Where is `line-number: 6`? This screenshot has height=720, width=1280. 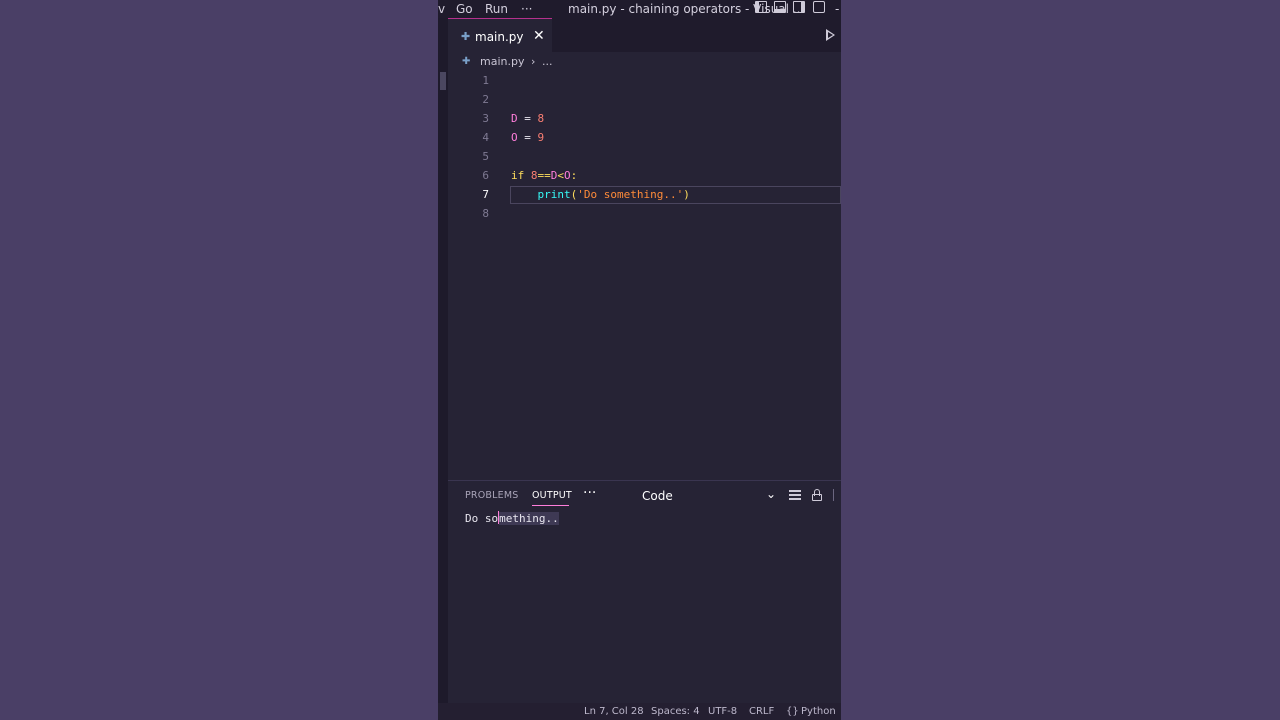
line-number: 6 is located at coordinates (485, 175).